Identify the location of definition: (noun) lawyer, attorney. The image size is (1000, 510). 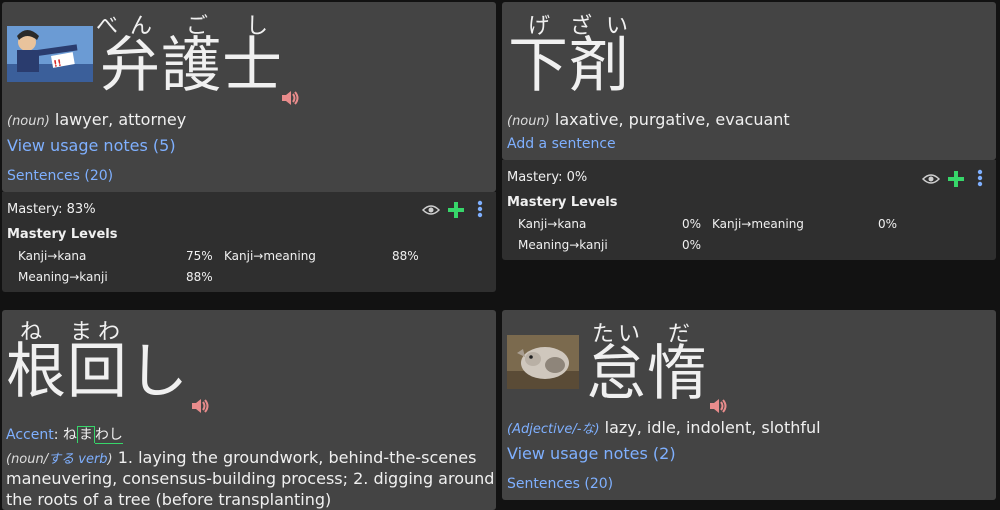
(96, 119).